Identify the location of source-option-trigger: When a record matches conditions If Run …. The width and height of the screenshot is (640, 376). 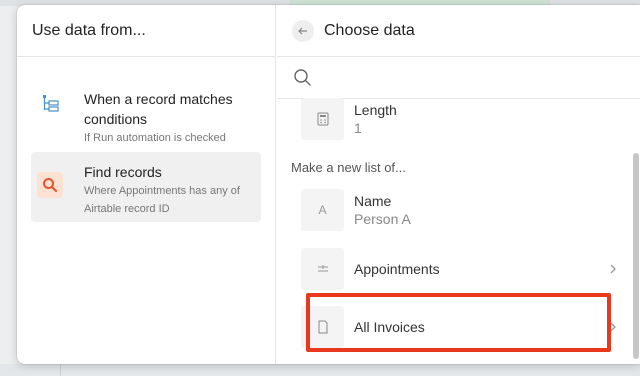
(146, 113).